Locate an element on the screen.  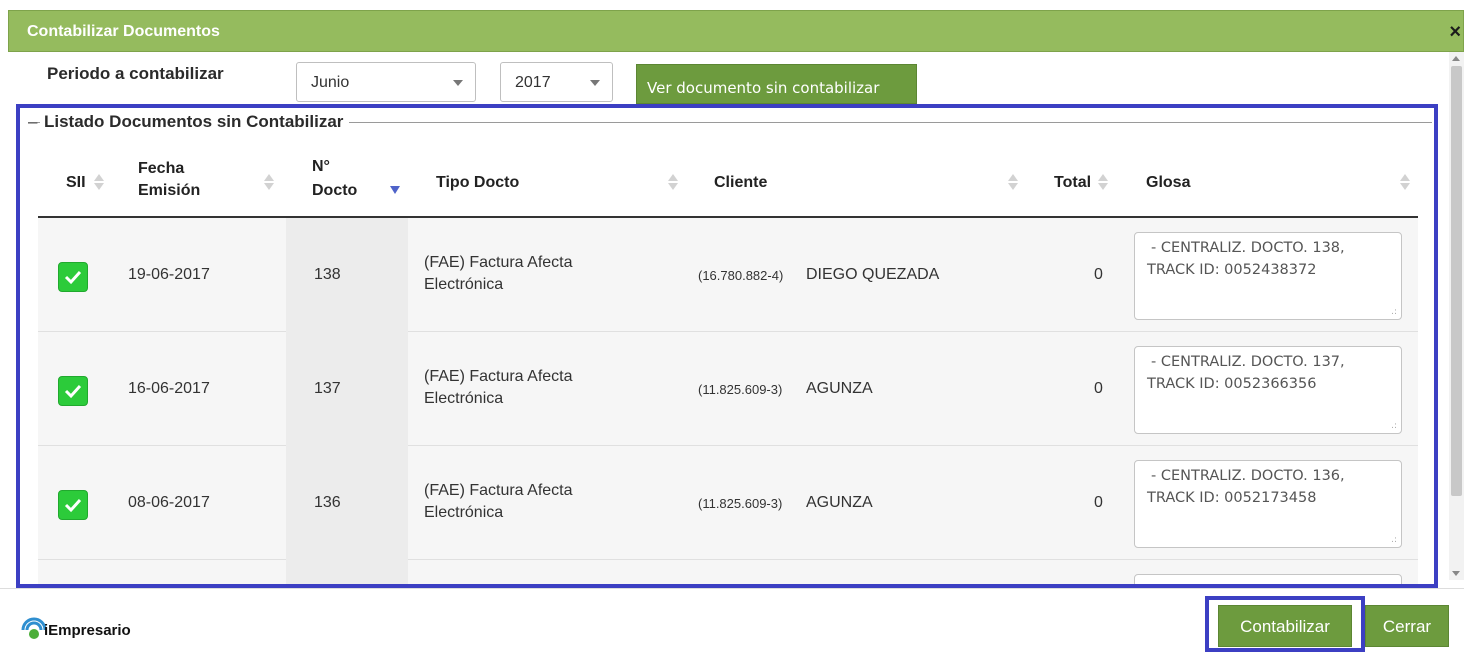
column-header-cliente: Cliente is located at coordinates (740, 183).